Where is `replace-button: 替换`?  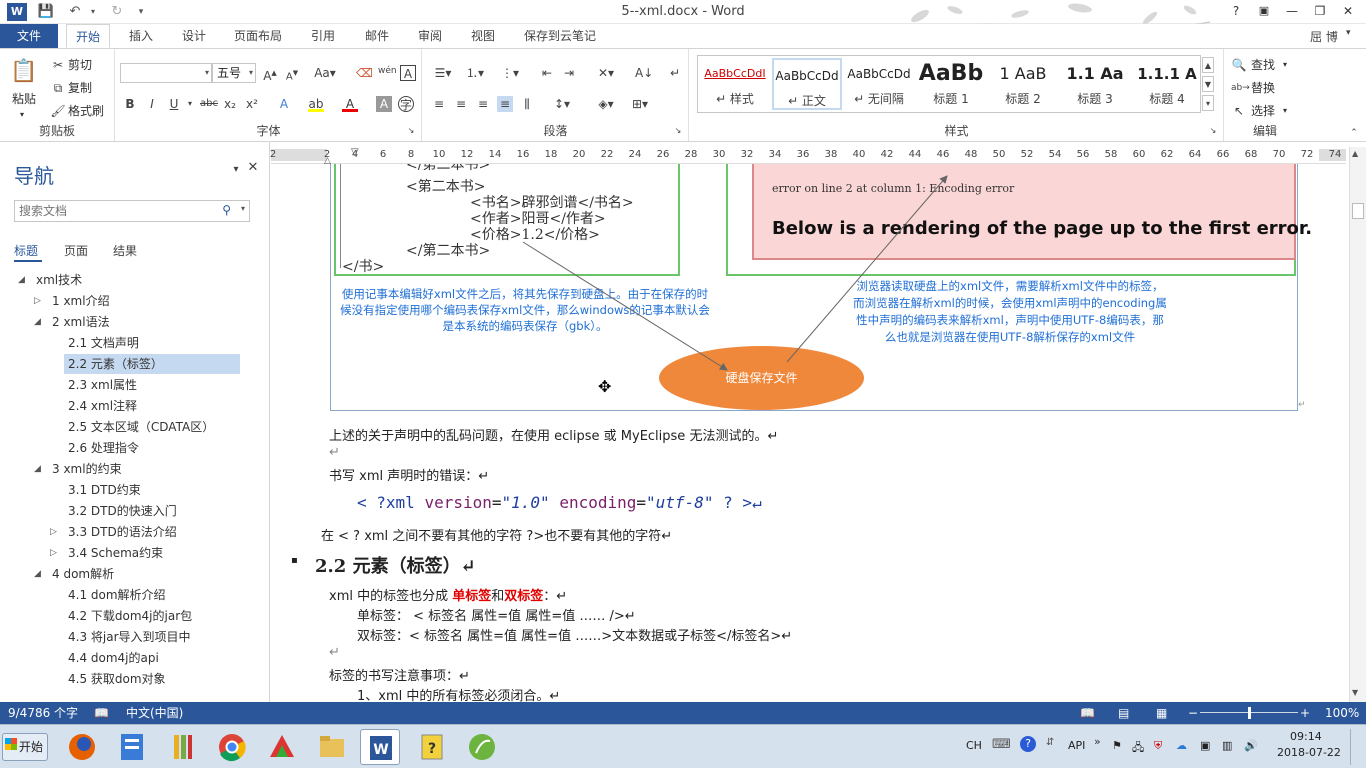
replace-button: 替换 is located at coordinates (1263, 88).